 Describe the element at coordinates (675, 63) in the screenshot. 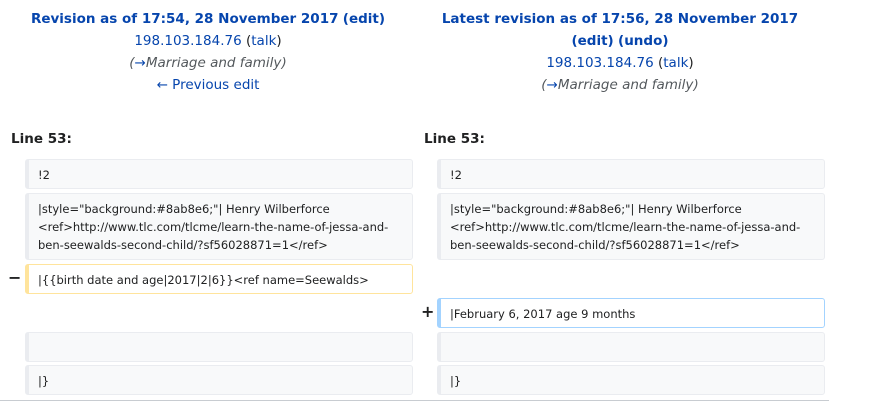

I see `new-talk-link: talk` at that location.